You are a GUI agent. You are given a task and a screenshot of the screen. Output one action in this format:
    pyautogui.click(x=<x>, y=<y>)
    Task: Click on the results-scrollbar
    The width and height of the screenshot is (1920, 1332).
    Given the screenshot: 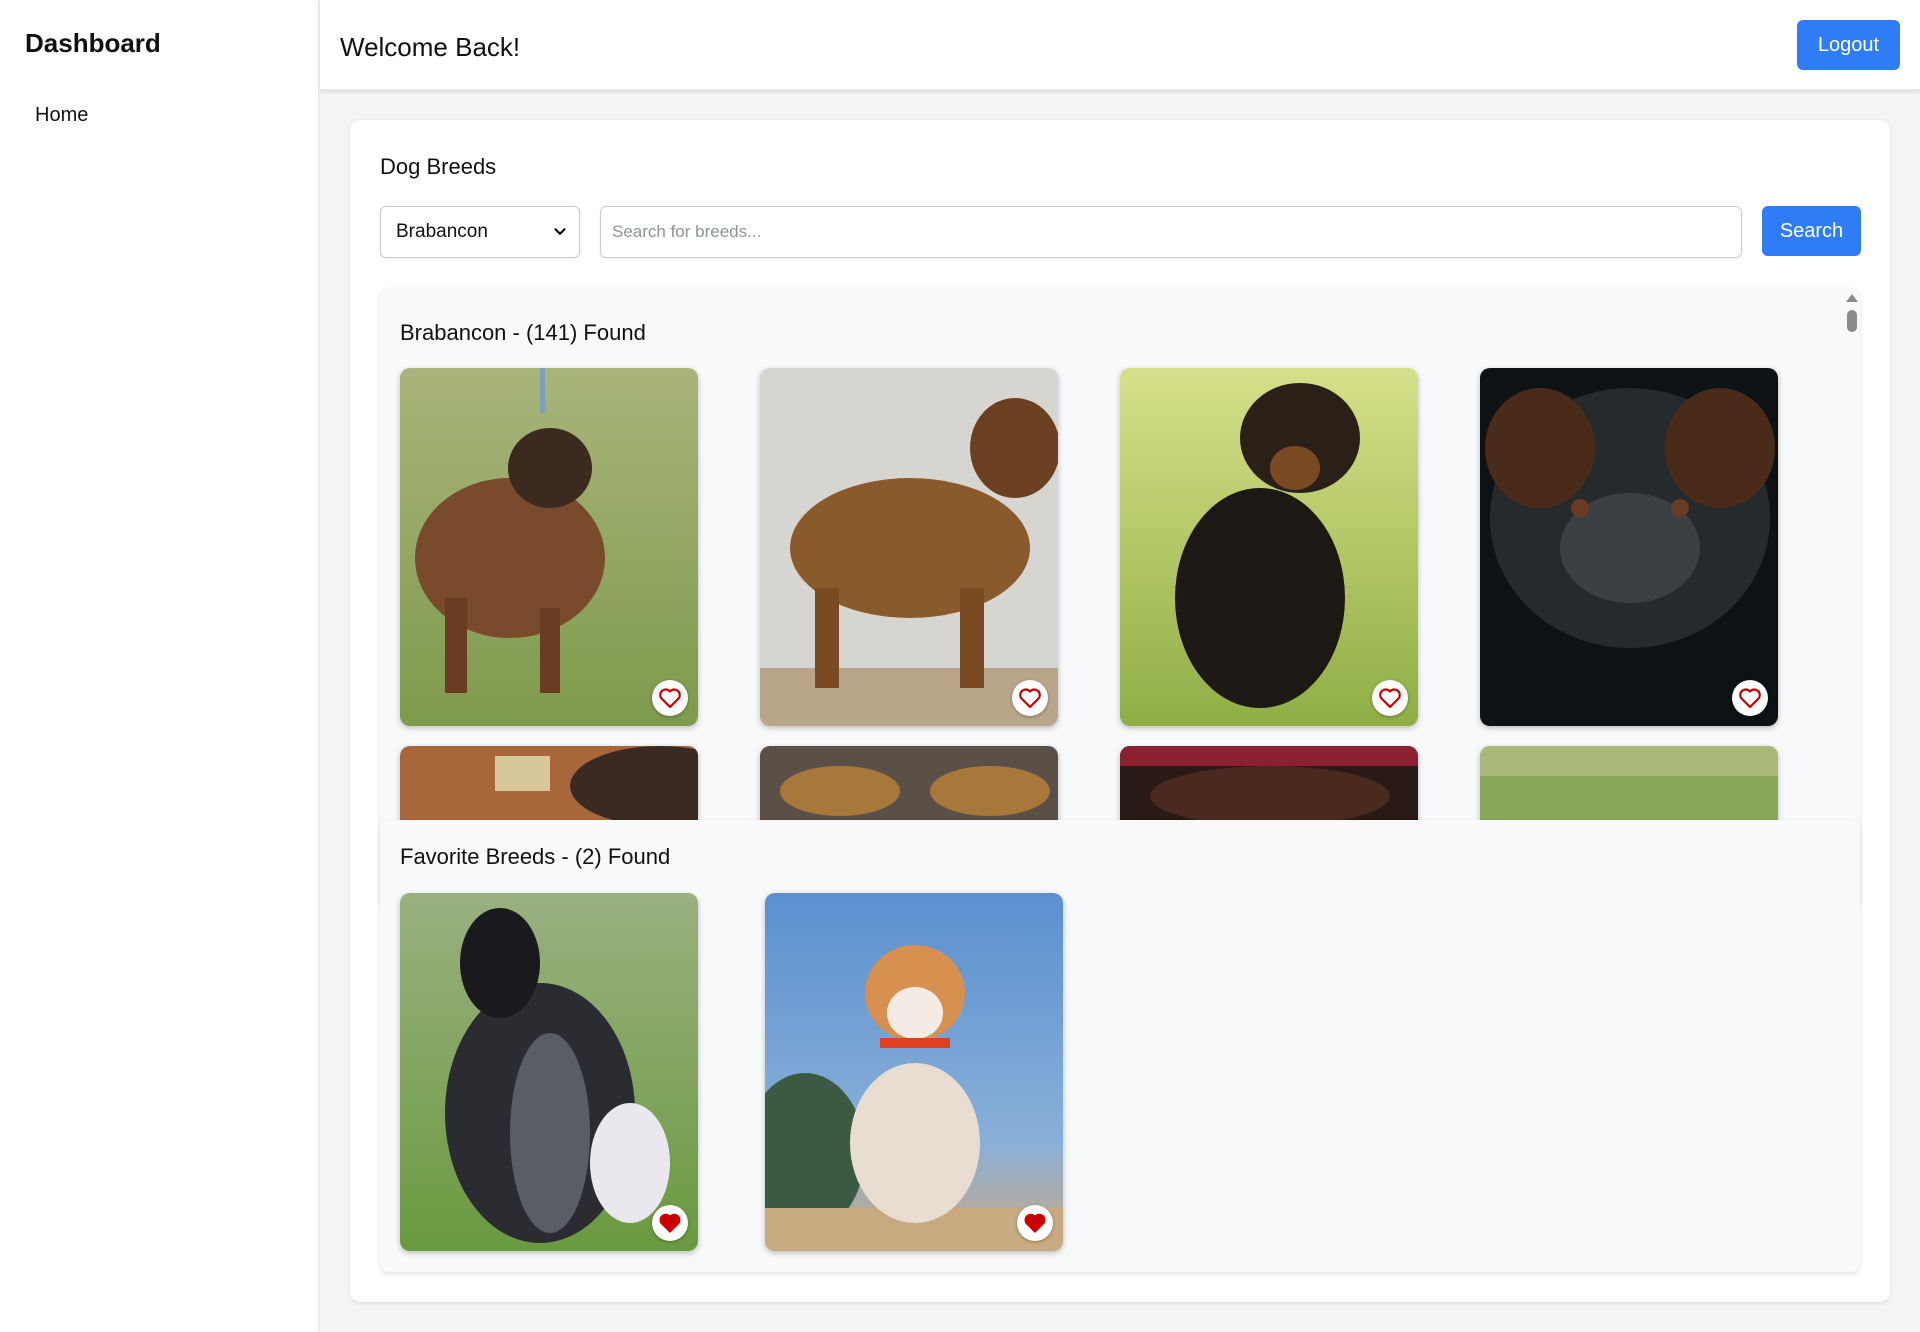 What is the action you would take?
    pyautogui.click(x=1851, y=598)
    